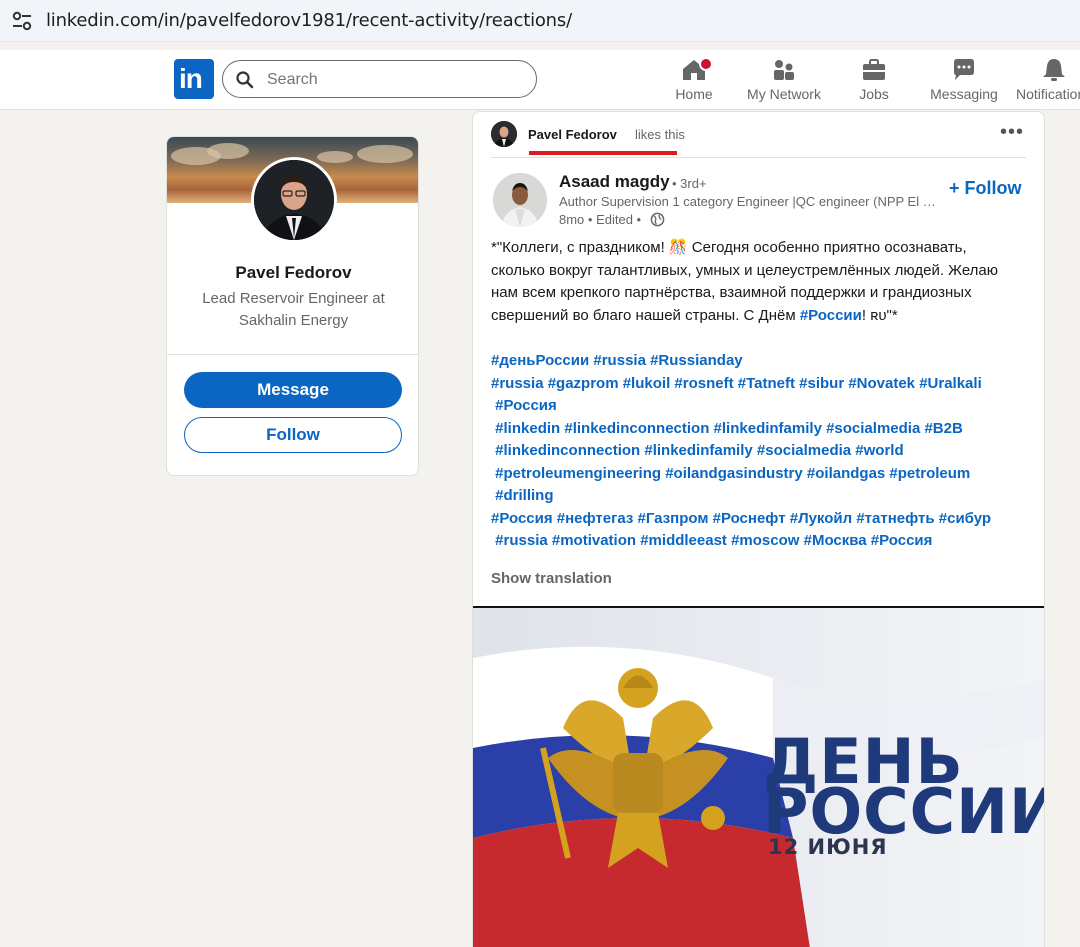 The height and width of the screenshot is (947, 1080). What do you see at coordinates (828, 847) in the screenshot?
I see `image-date: 12 ИЮНЯ` at bounding box center [828, 847].